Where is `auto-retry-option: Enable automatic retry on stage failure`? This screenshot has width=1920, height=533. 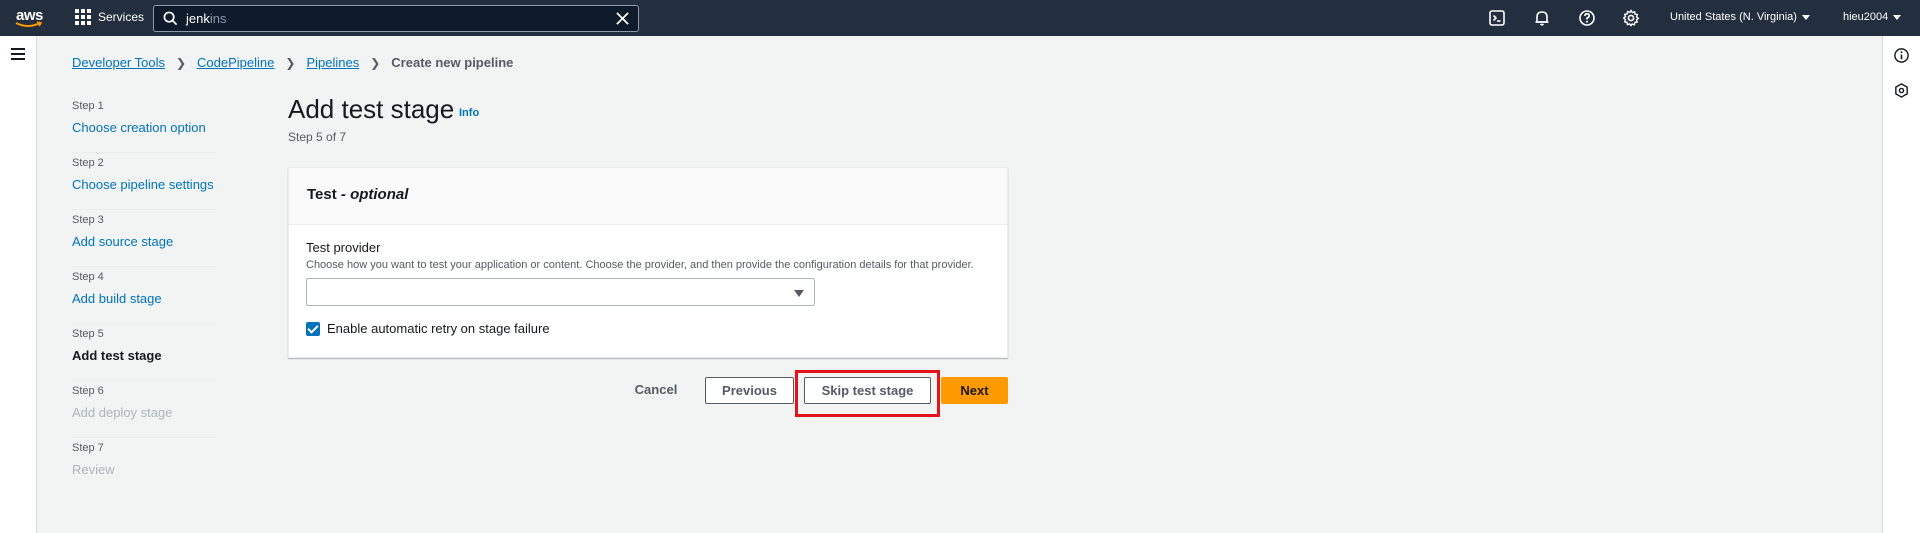 auto-retry-option: Enable automatic retry on stage failure is located at coordinates (428, 328).